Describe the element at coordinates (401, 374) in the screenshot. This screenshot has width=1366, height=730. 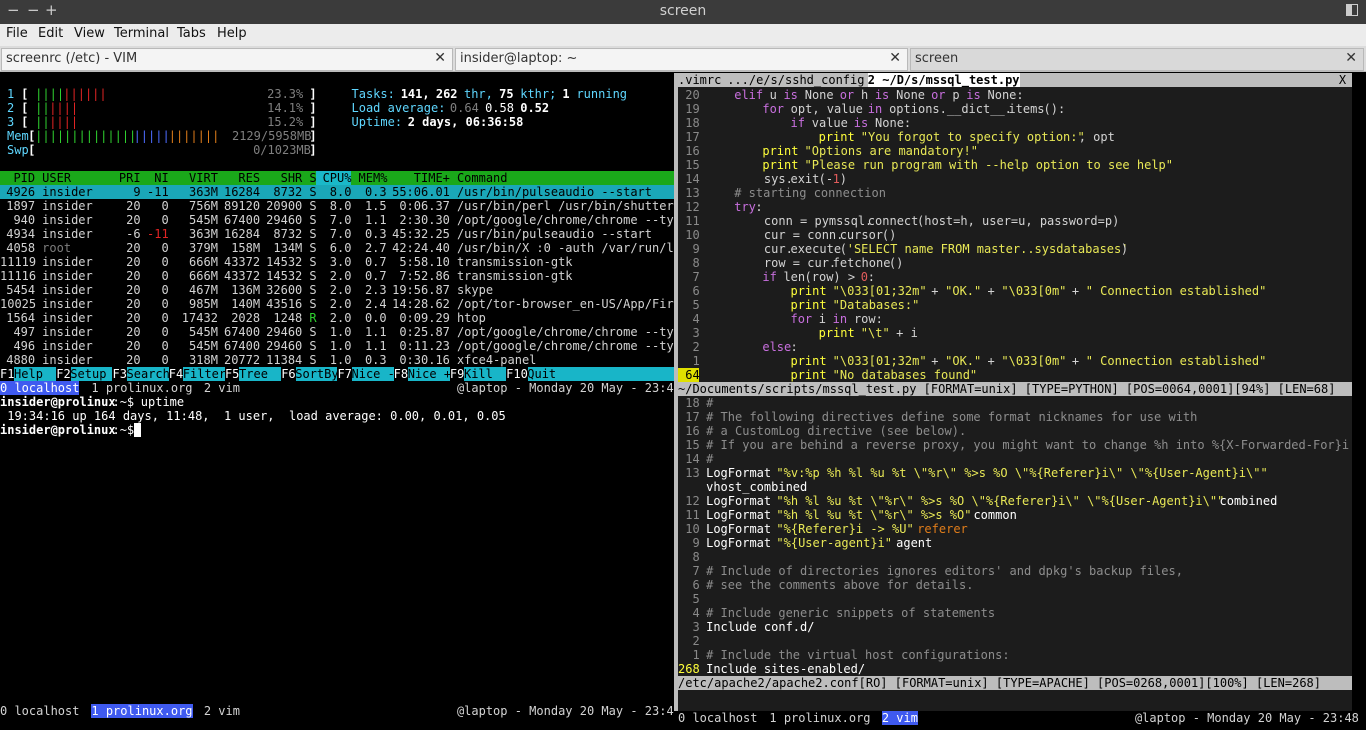
I see `fkey: F8` at that location.